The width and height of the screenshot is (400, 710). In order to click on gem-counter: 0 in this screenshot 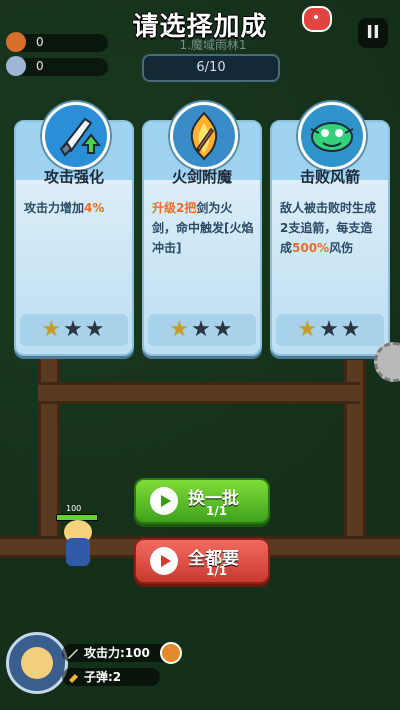, I will do `click(57, 66)`.